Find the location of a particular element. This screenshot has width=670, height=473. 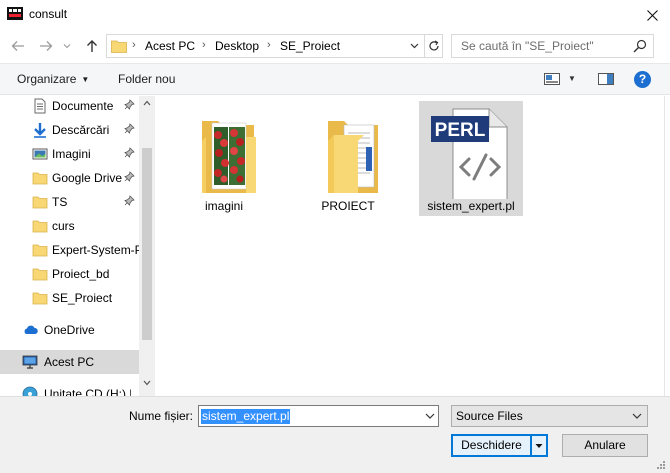

back-button is located at coordinates (18, 46).